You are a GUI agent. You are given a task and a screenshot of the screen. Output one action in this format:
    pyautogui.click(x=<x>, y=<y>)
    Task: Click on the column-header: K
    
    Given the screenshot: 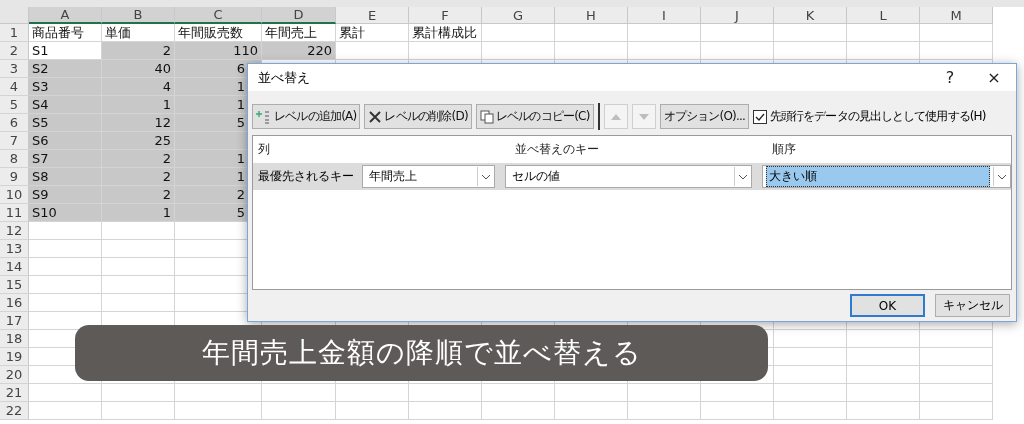 What is the action you would take?
    pyautogui.click(x=810, y=15)
    